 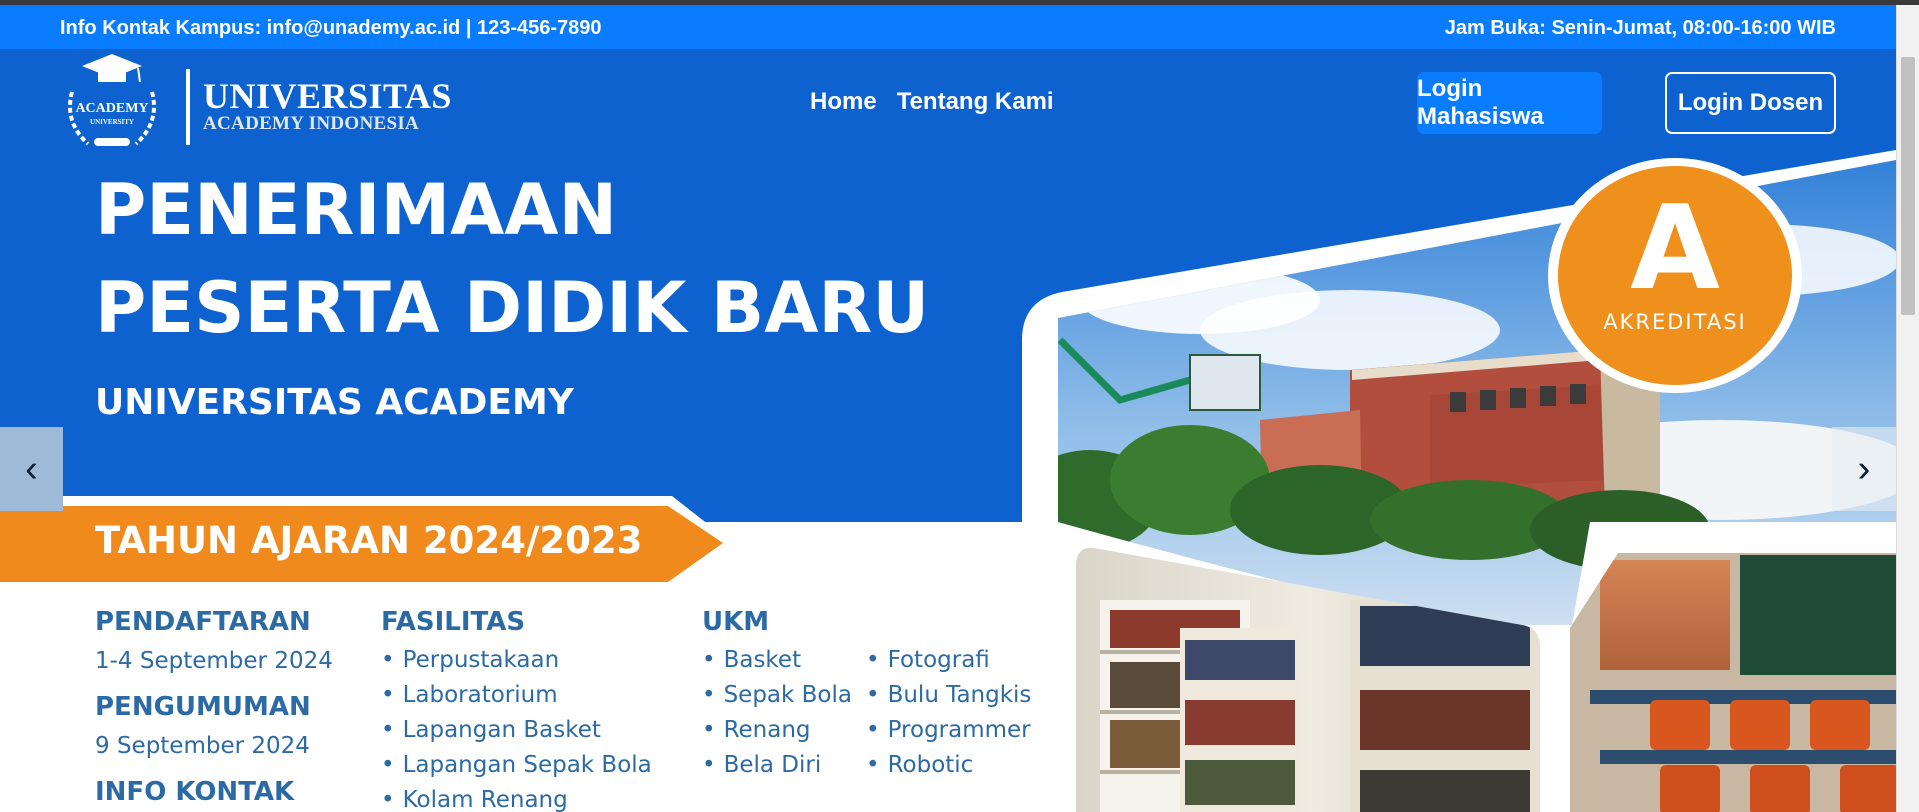 I want to click on carousel-next-button: ›, so click(x=1864, y=469).